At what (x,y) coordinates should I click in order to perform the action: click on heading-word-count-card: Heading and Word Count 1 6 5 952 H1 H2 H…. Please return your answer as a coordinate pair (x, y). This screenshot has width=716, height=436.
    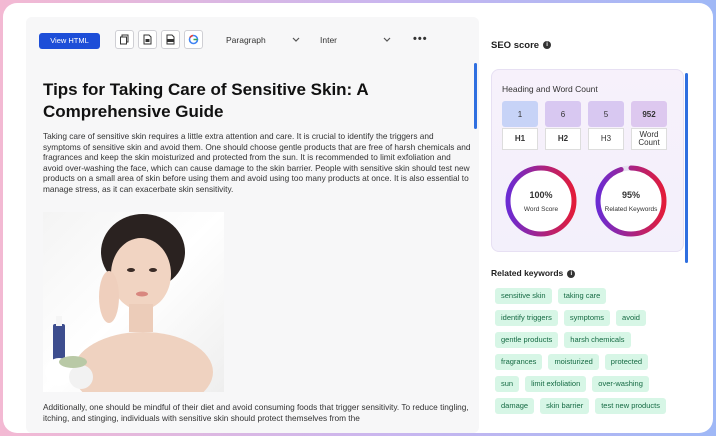
    Looking at the image, I should click on (587, 160).